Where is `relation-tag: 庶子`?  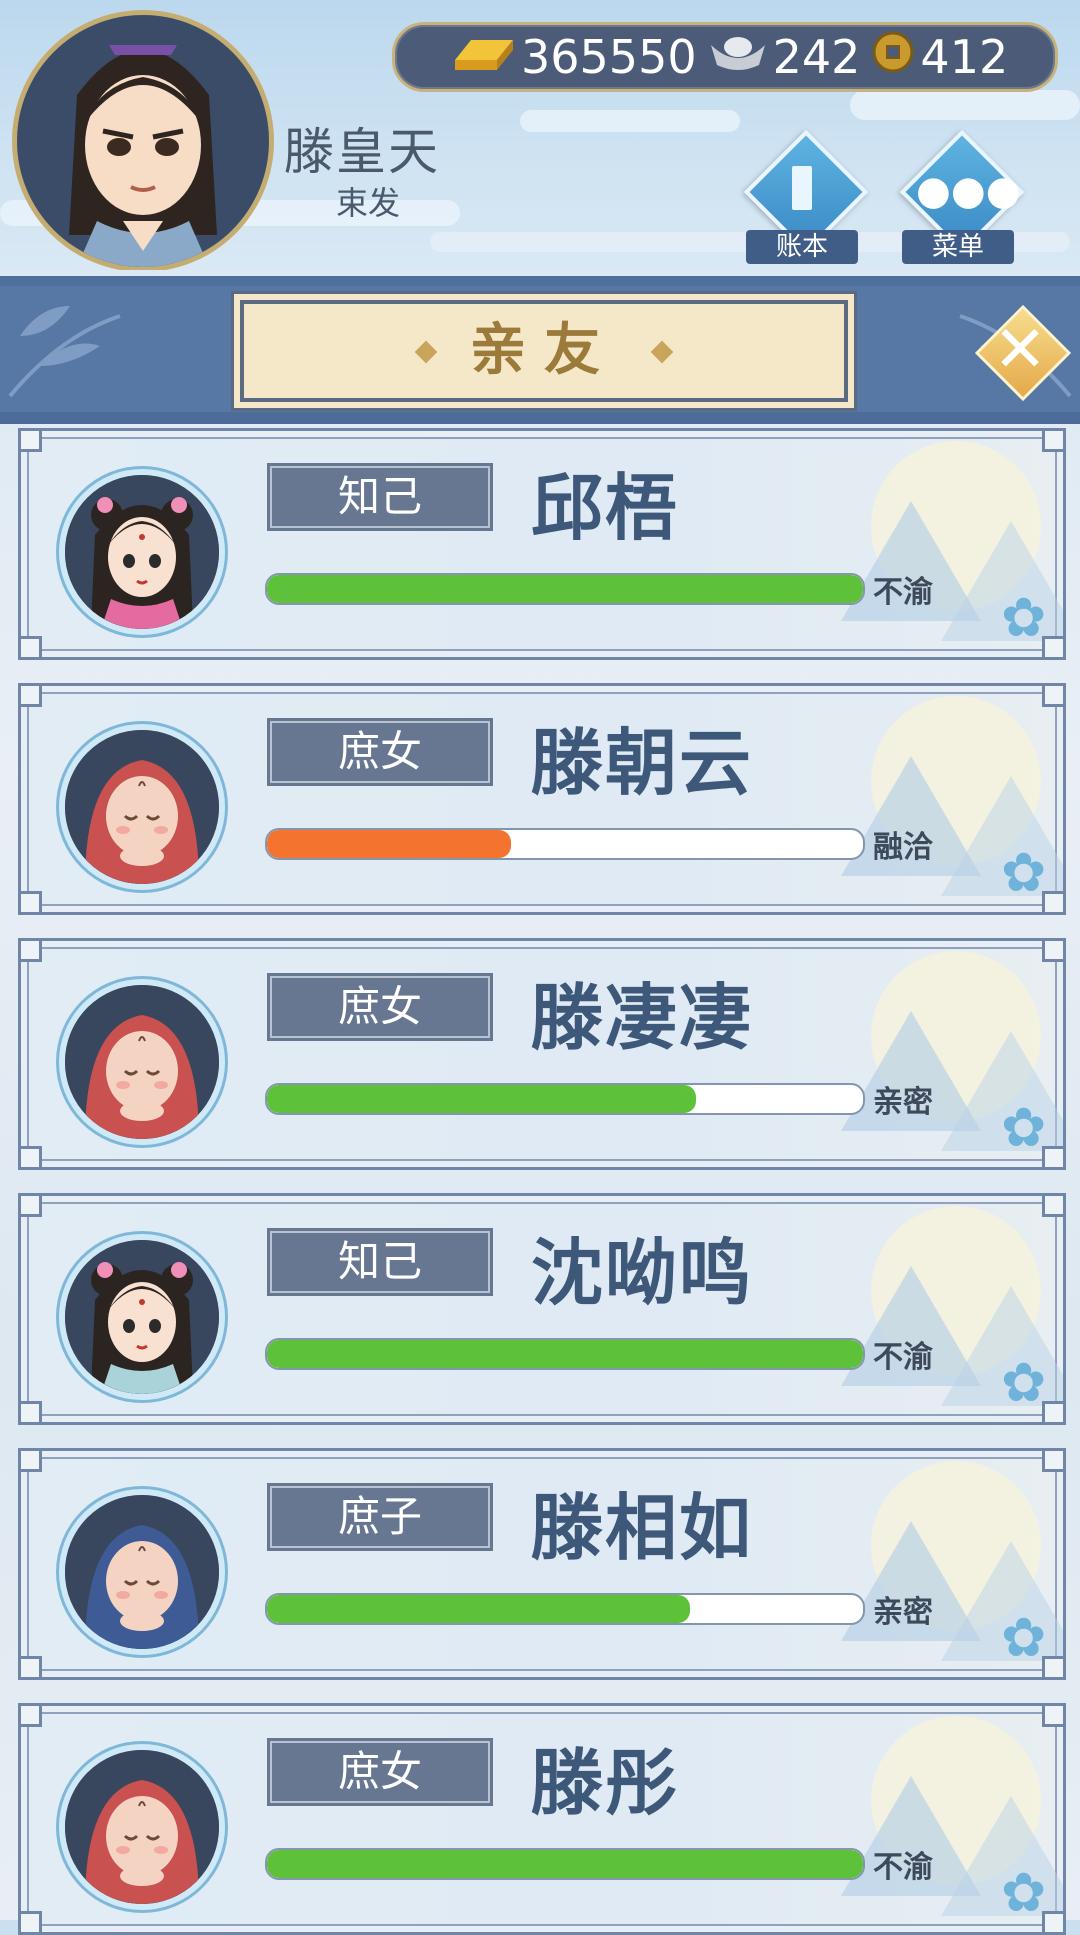 relation-tag: 庶子 is located at coordinates (380, 1517).